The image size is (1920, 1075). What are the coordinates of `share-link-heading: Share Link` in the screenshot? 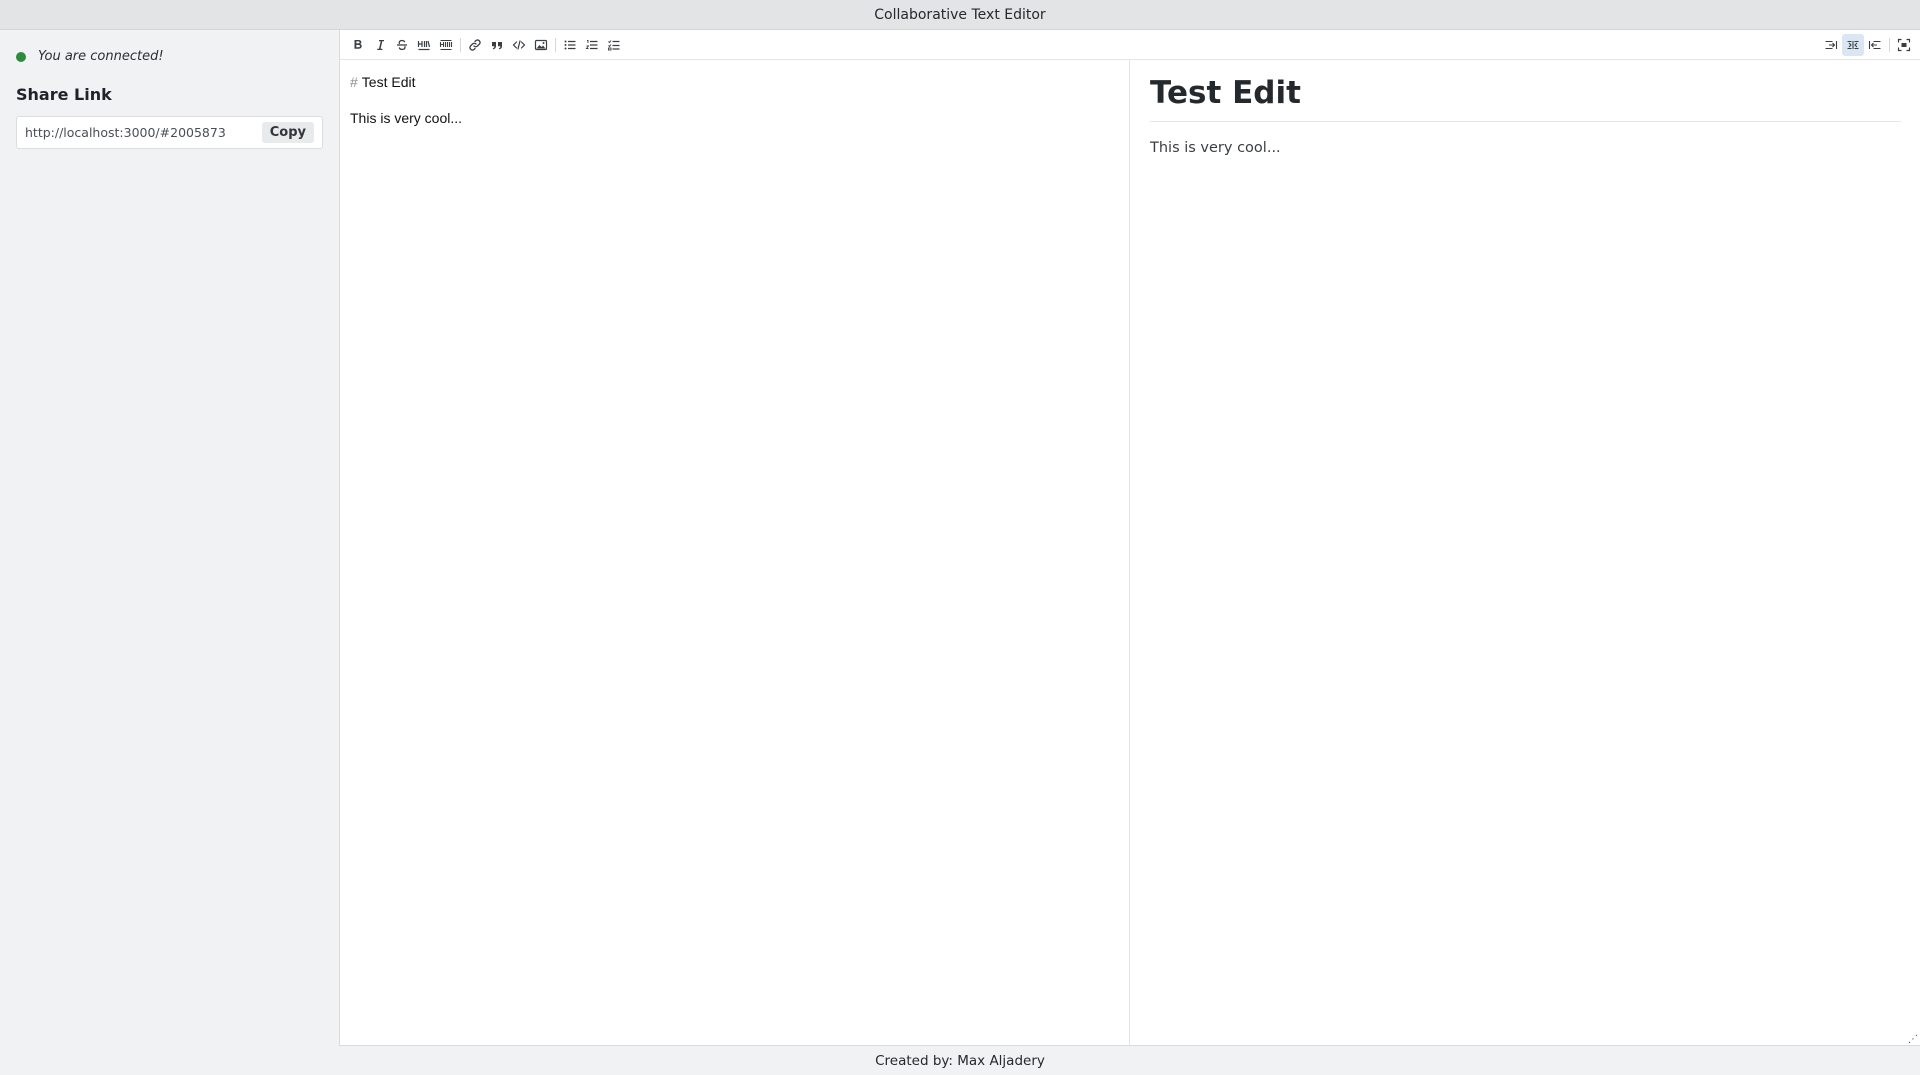 It's located at (64, 94).